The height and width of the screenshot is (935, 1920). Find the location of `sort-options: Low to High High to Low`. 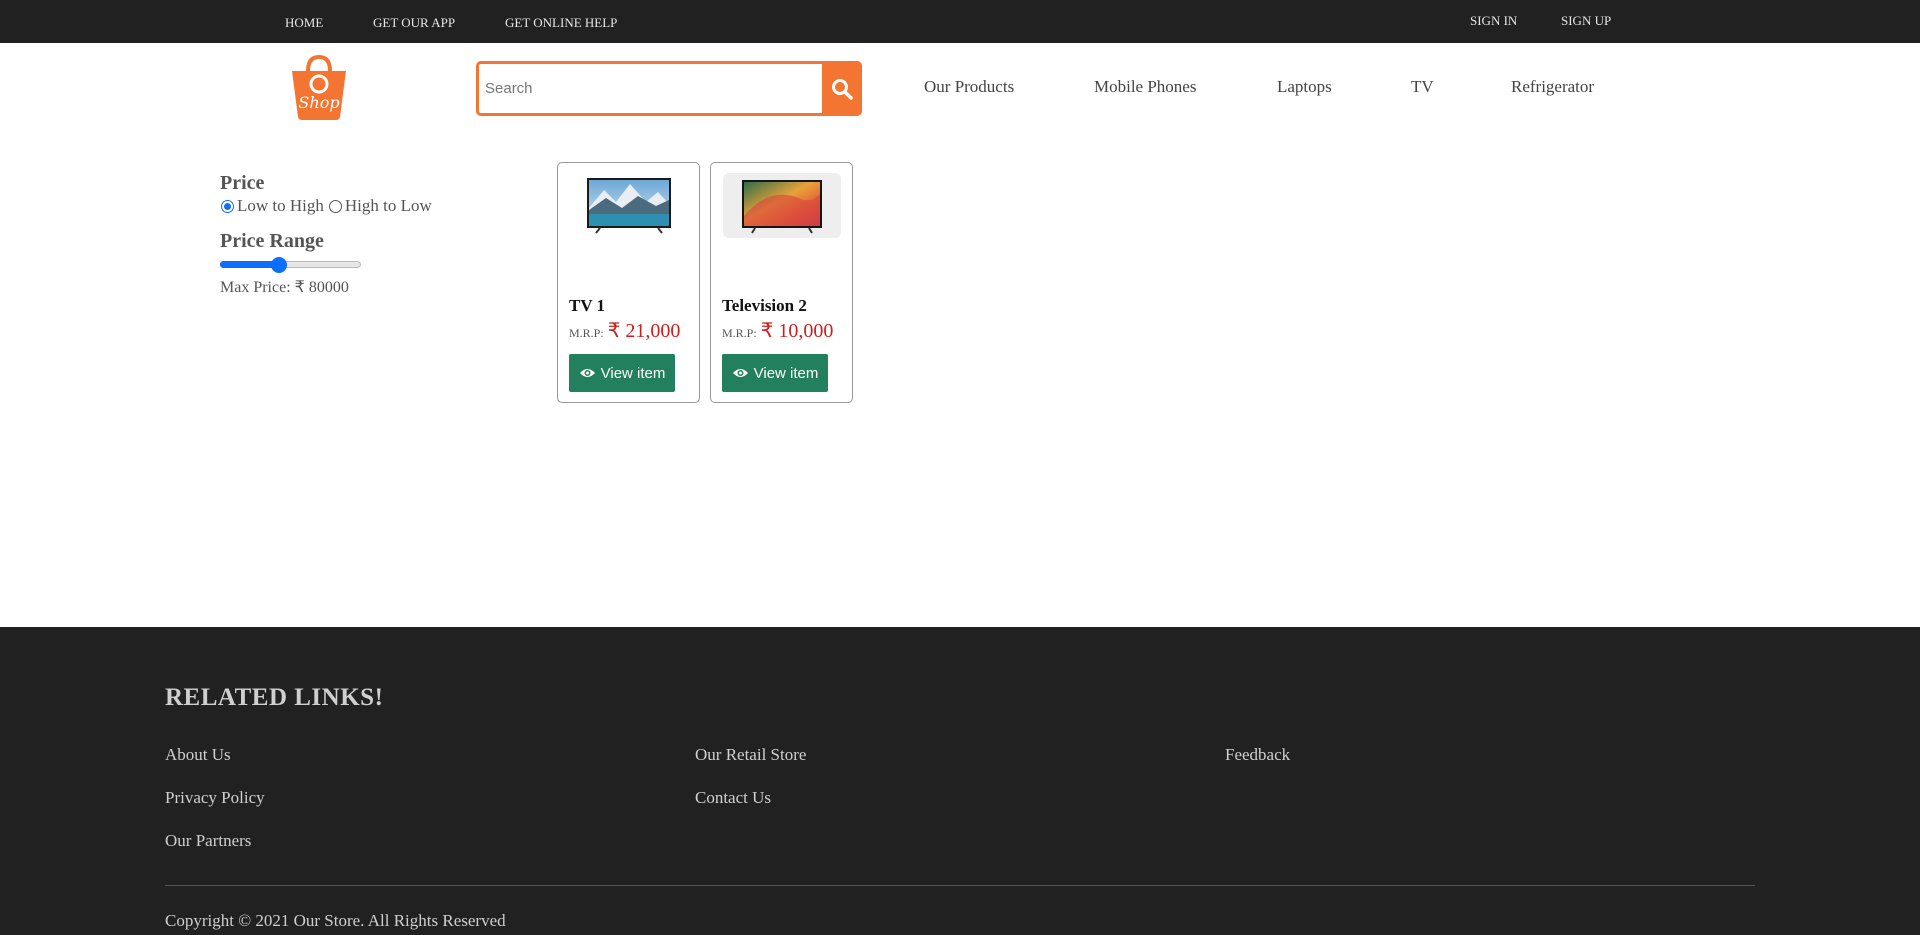

sort-options: Low to High High to Low is located at coordinates (370, 206).